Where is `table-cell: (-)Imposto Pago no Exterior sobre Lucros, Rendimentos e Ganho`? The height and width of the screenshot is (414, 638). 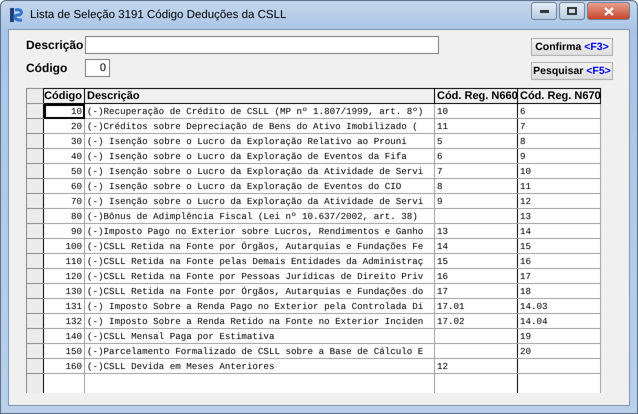
table-cell: (-)Imposto Pago no Exterior sobre Lucros, Rendimentos e Ganho is located at coordinates (259, 231).